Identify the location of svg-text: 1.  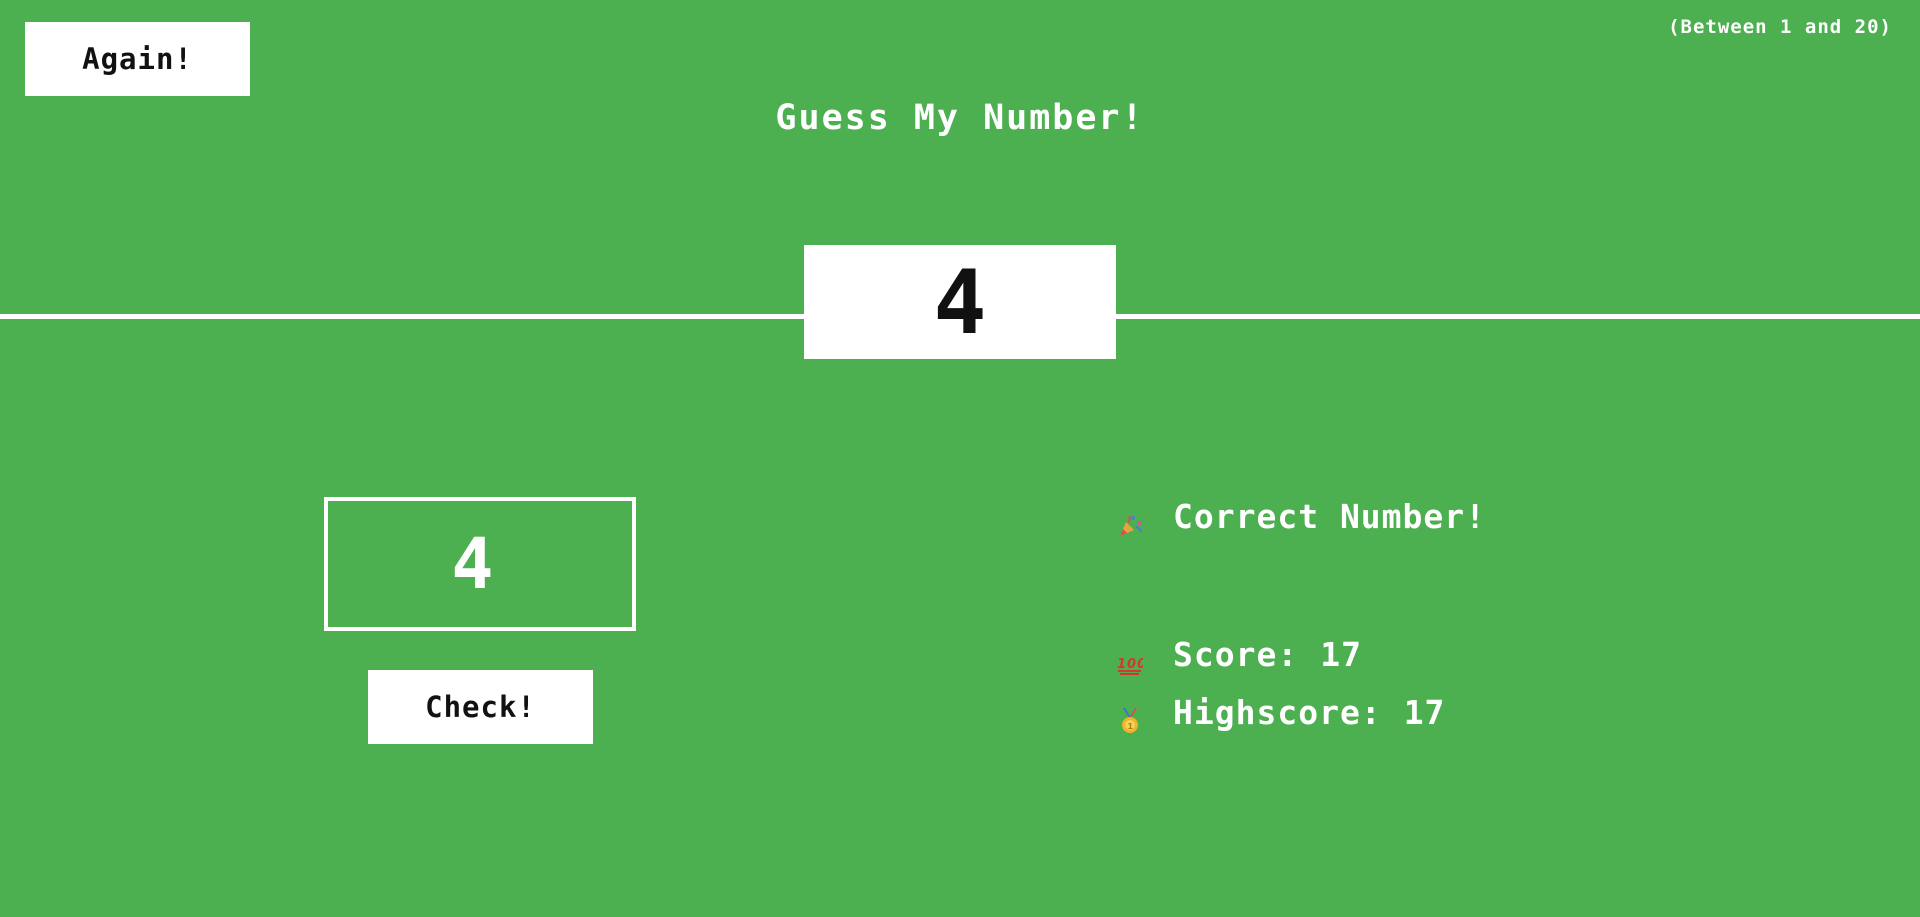
(1131, 726).